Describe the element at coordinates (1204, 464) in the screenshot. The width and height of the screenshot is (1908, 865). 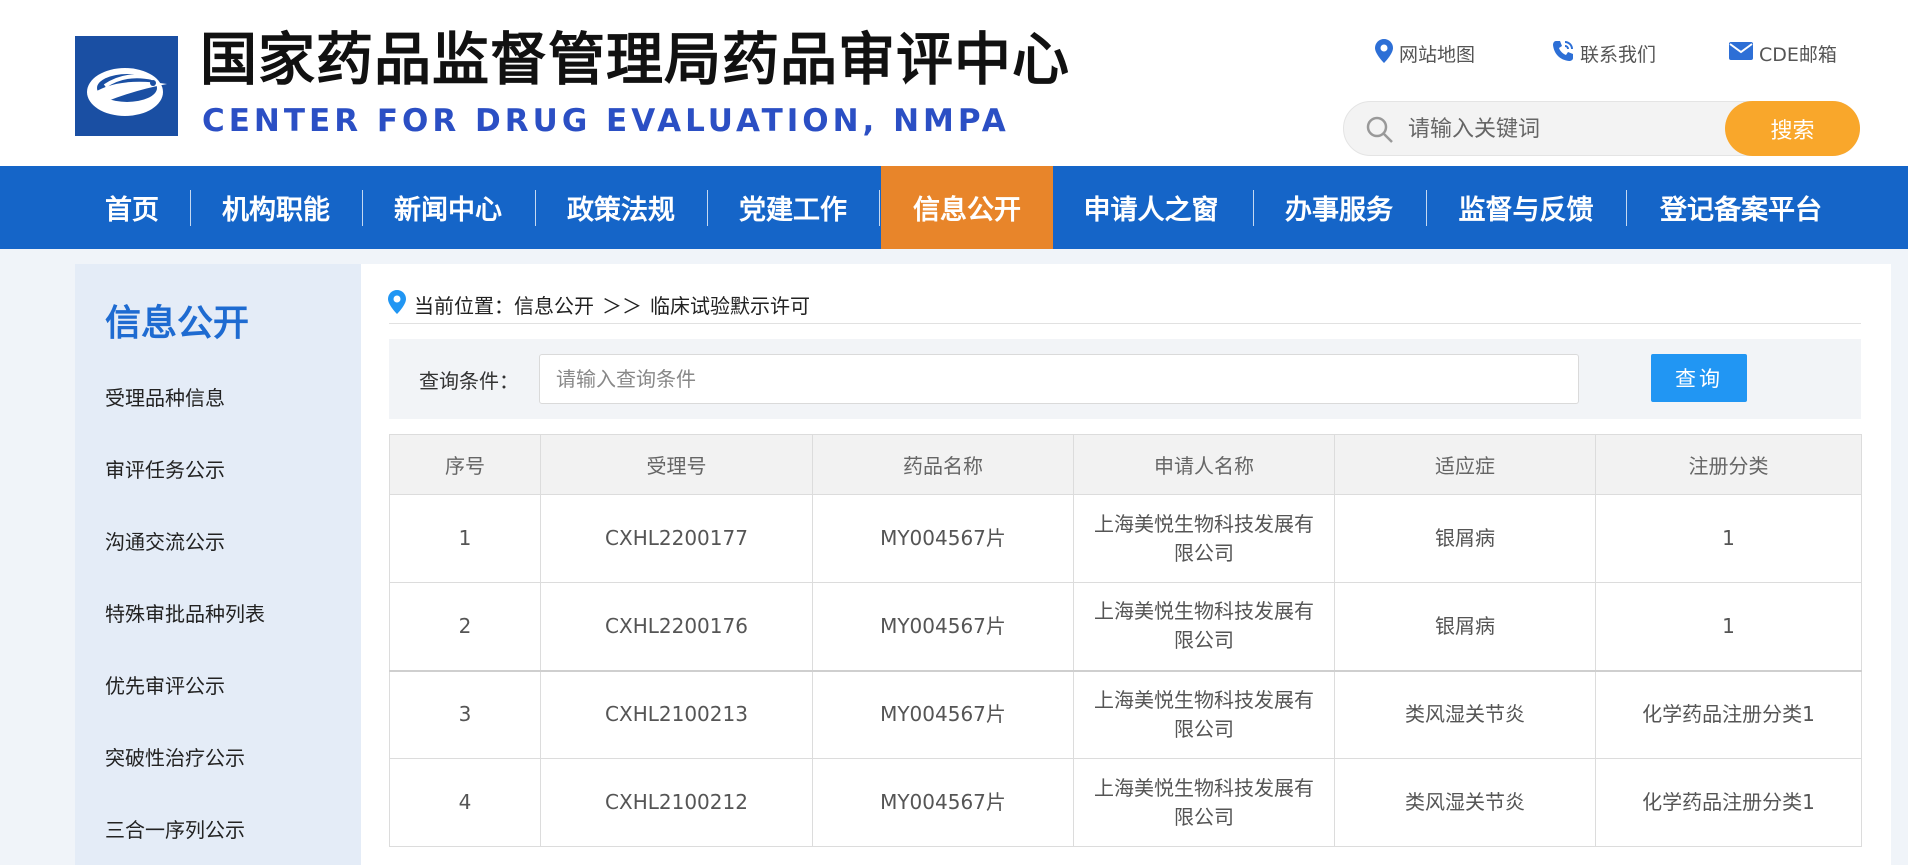
I see `column-header-applicant: 申请人名称` at that location.